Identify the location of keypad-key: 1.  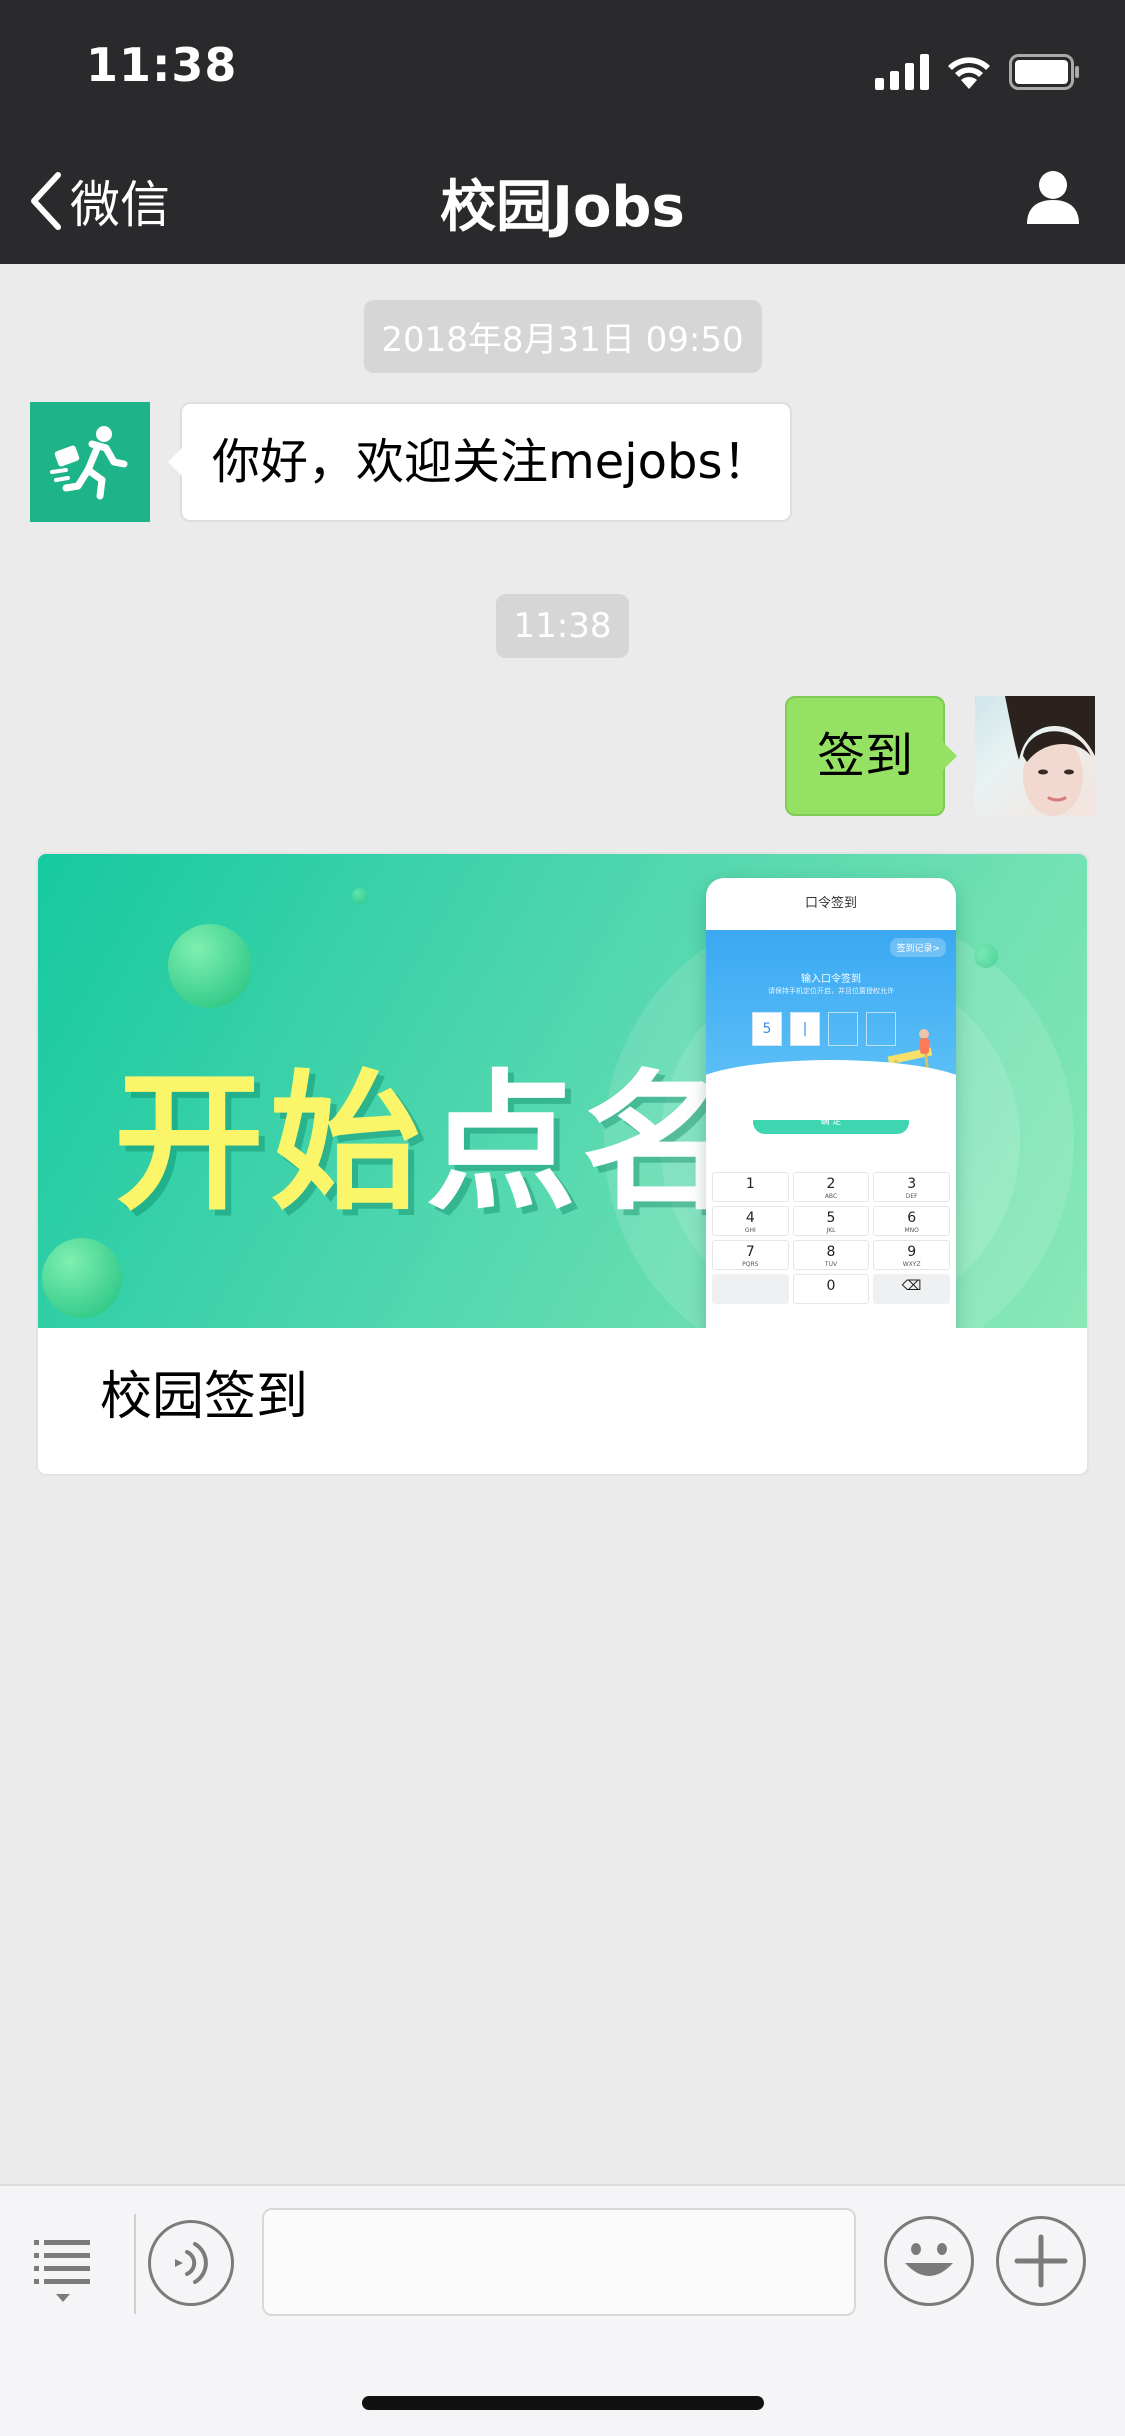
(750, 1187).